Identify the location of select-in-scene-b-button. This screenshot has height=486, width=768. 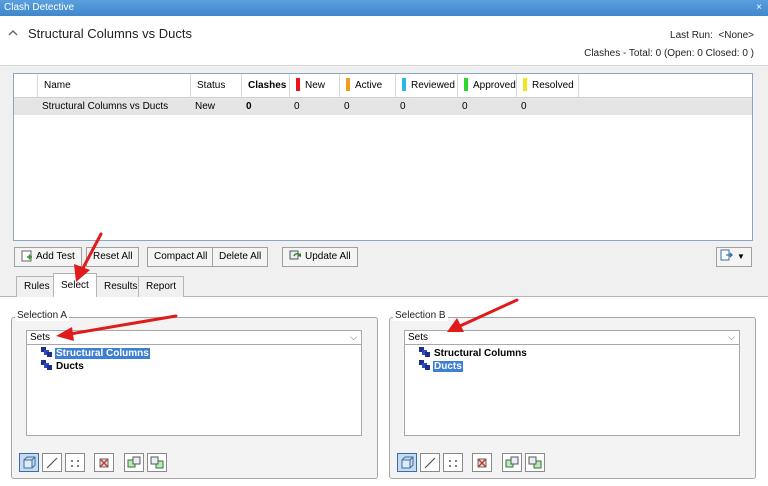
(535, 462).